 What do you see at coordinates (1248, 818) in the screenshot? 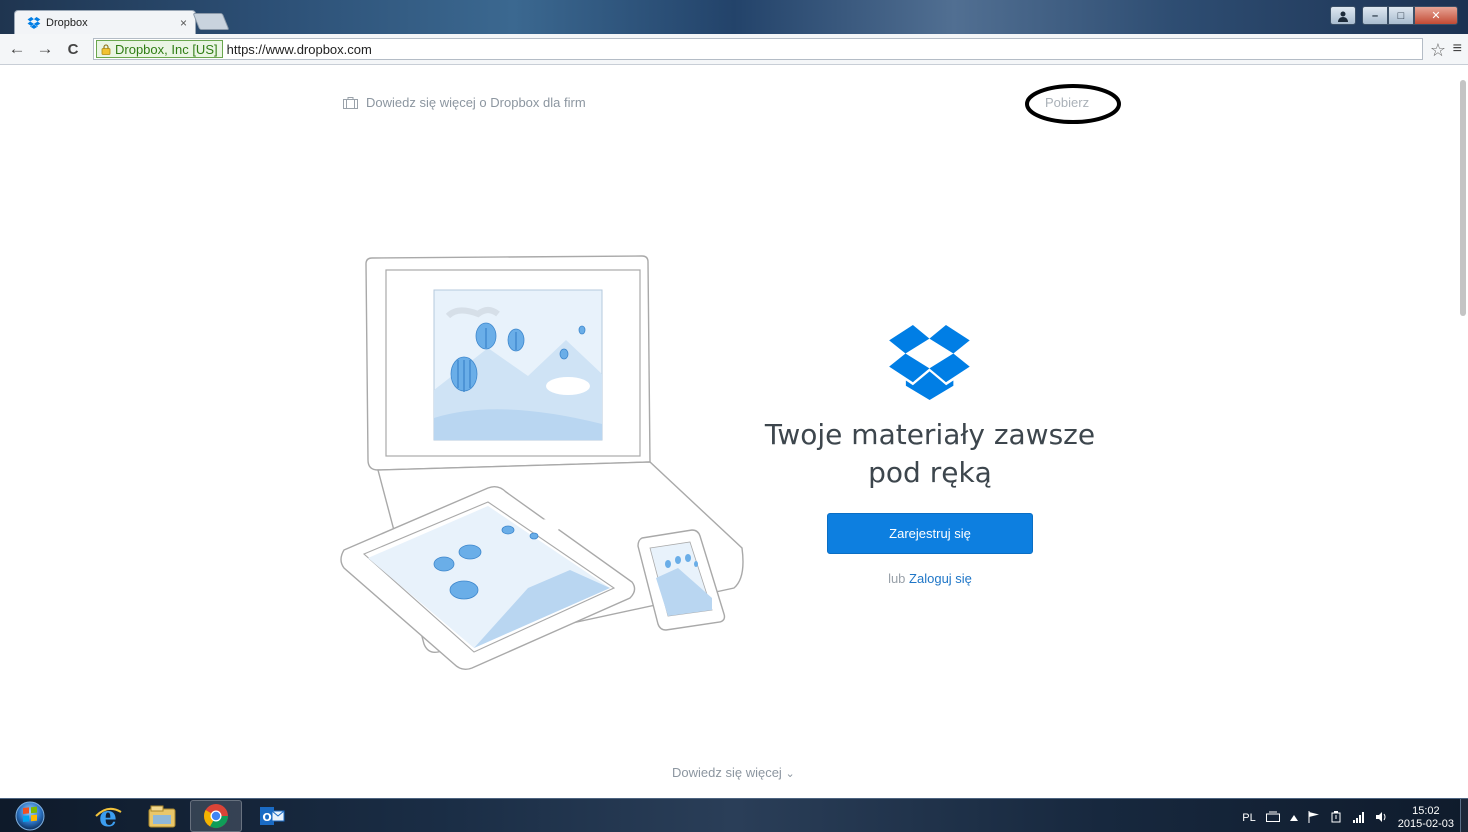
I see `language-indicator: PL` at bounding box center [1248, 818].